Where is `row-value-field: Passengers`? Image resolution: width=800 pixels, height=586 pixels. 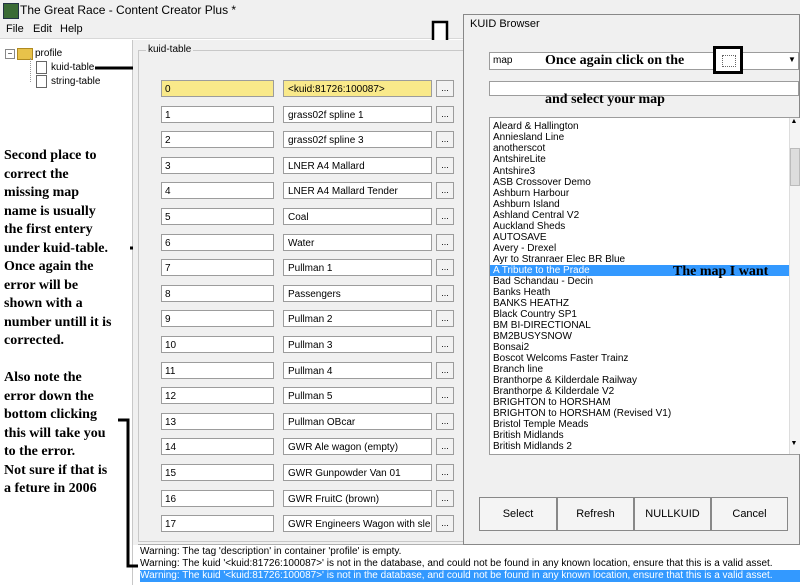 row-value-field: Passengers is located at coordinates (357, 293).